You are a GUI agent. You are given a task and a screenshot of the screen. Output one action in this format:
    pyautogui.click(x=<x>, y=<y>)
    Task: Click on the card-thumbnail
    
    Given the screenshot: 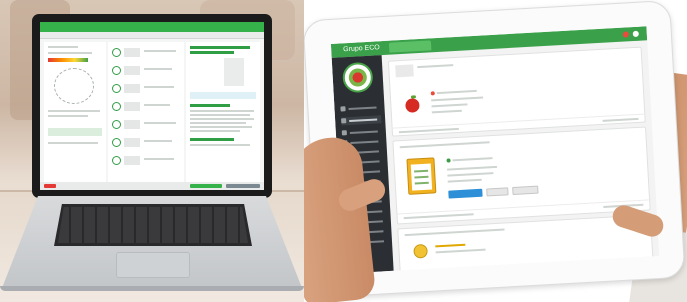 What is the action you would take?
    pyautogui.click(x=404, y=71)
    